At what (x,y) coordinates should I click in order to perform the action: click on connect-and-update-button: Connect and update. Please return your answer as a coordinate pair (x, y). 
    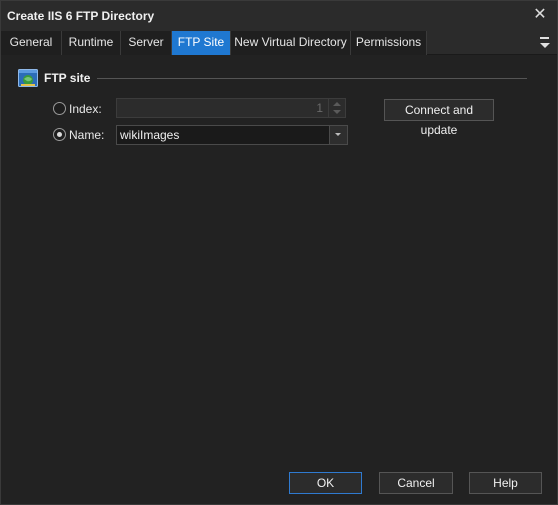
    Looking at the image, I should click on (439, 118).